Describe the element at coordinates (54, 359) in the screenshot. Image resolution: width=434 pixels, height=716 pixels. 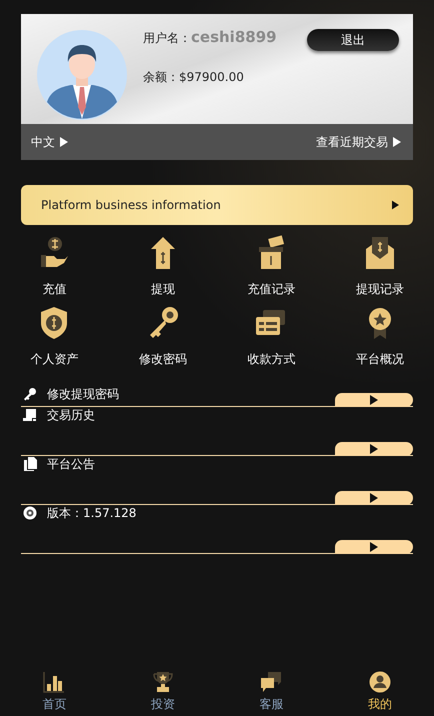
I see `shortcut-label: 个人资产` at that location.